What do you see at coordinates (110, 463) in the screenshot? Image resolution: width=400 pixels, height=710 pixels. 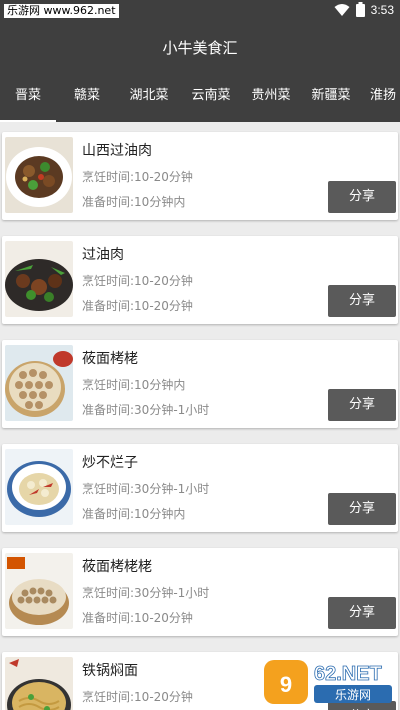 I see `recipe-title: 炒不烂子` at bounding box center [110, 463].